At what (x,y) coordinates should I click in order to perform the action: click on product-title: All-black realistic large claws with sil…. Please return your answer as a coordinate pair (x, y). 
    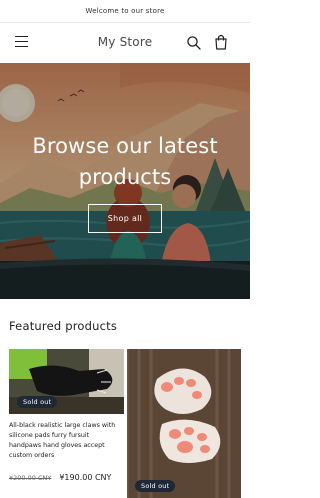
    Looking at the image, I should click on (66, 441).